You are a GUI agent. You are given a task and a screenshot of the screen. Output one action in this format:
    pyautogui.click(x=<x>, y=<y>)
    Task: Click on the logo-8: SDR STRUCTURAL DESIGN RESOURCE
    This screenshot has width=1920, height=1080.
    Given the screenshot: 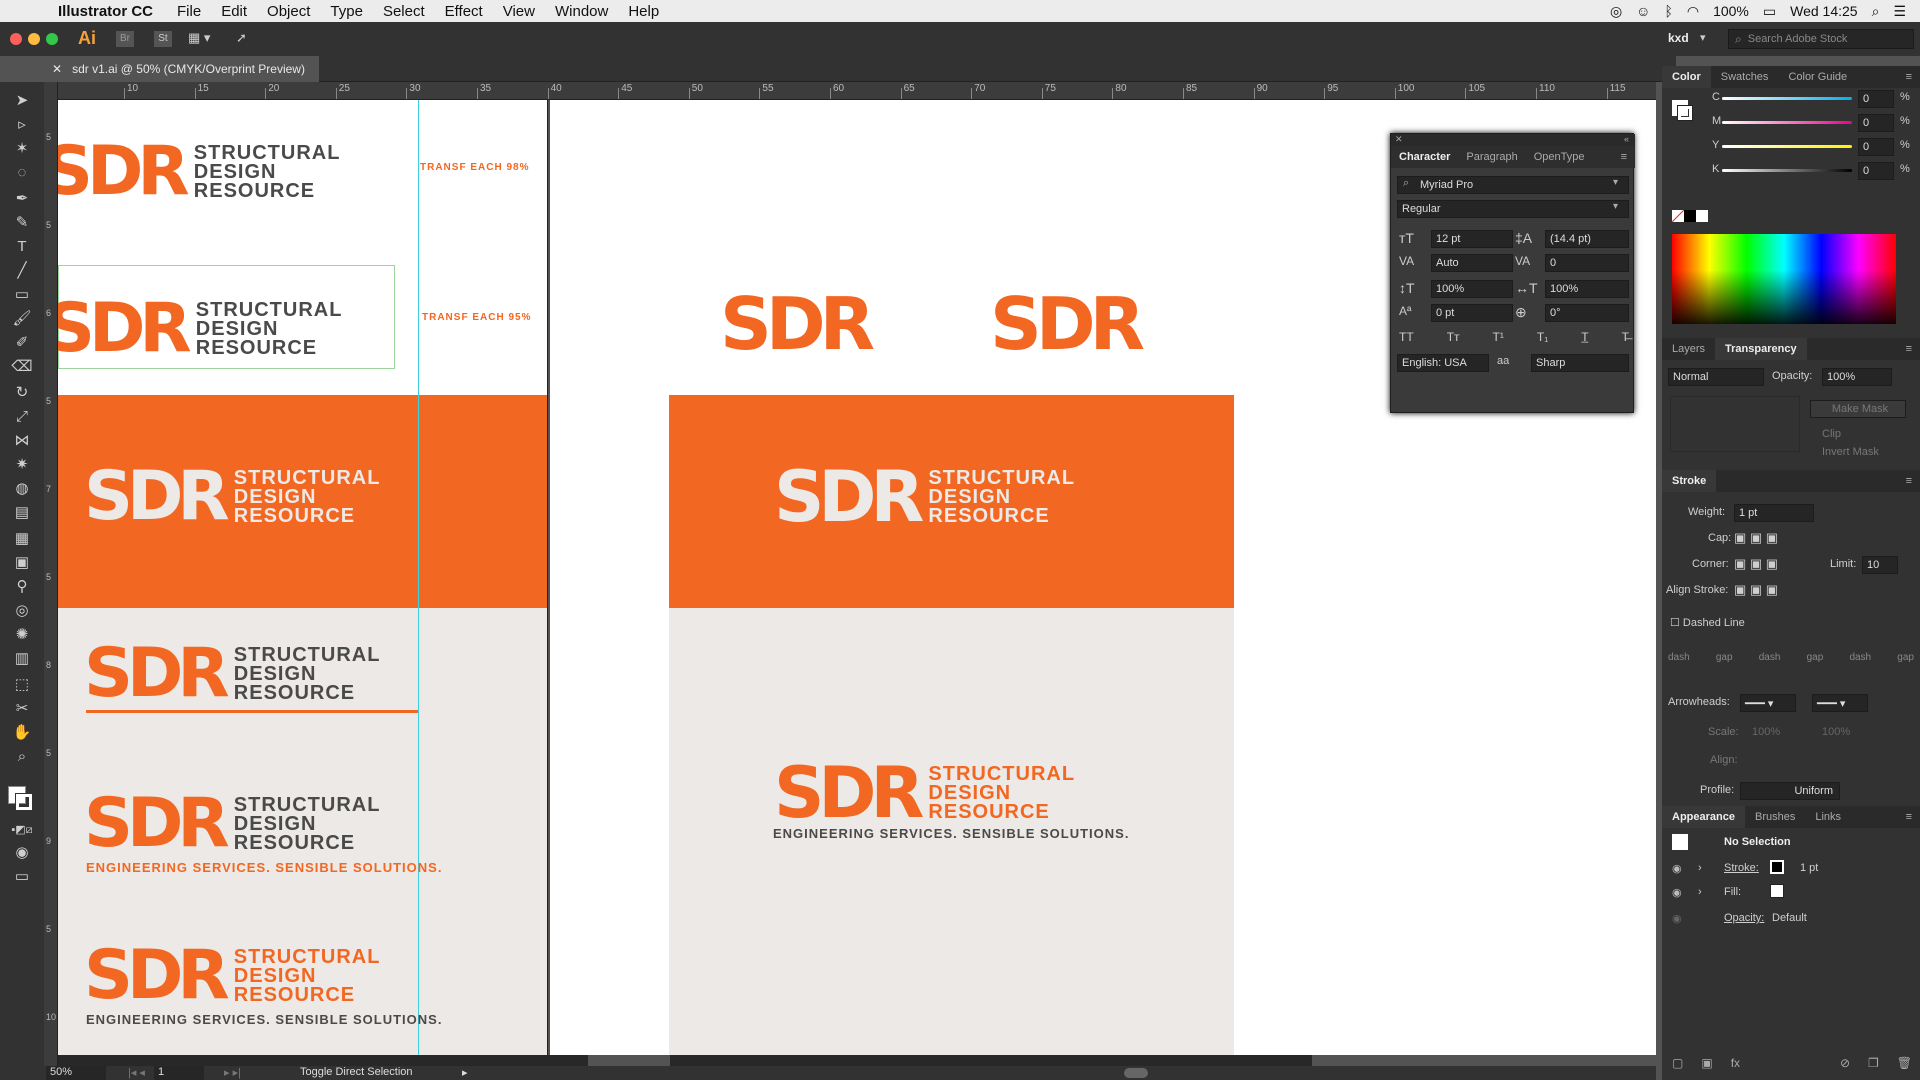 What is the action you would take?
    pyautogui.click(x=924, y=793)
    